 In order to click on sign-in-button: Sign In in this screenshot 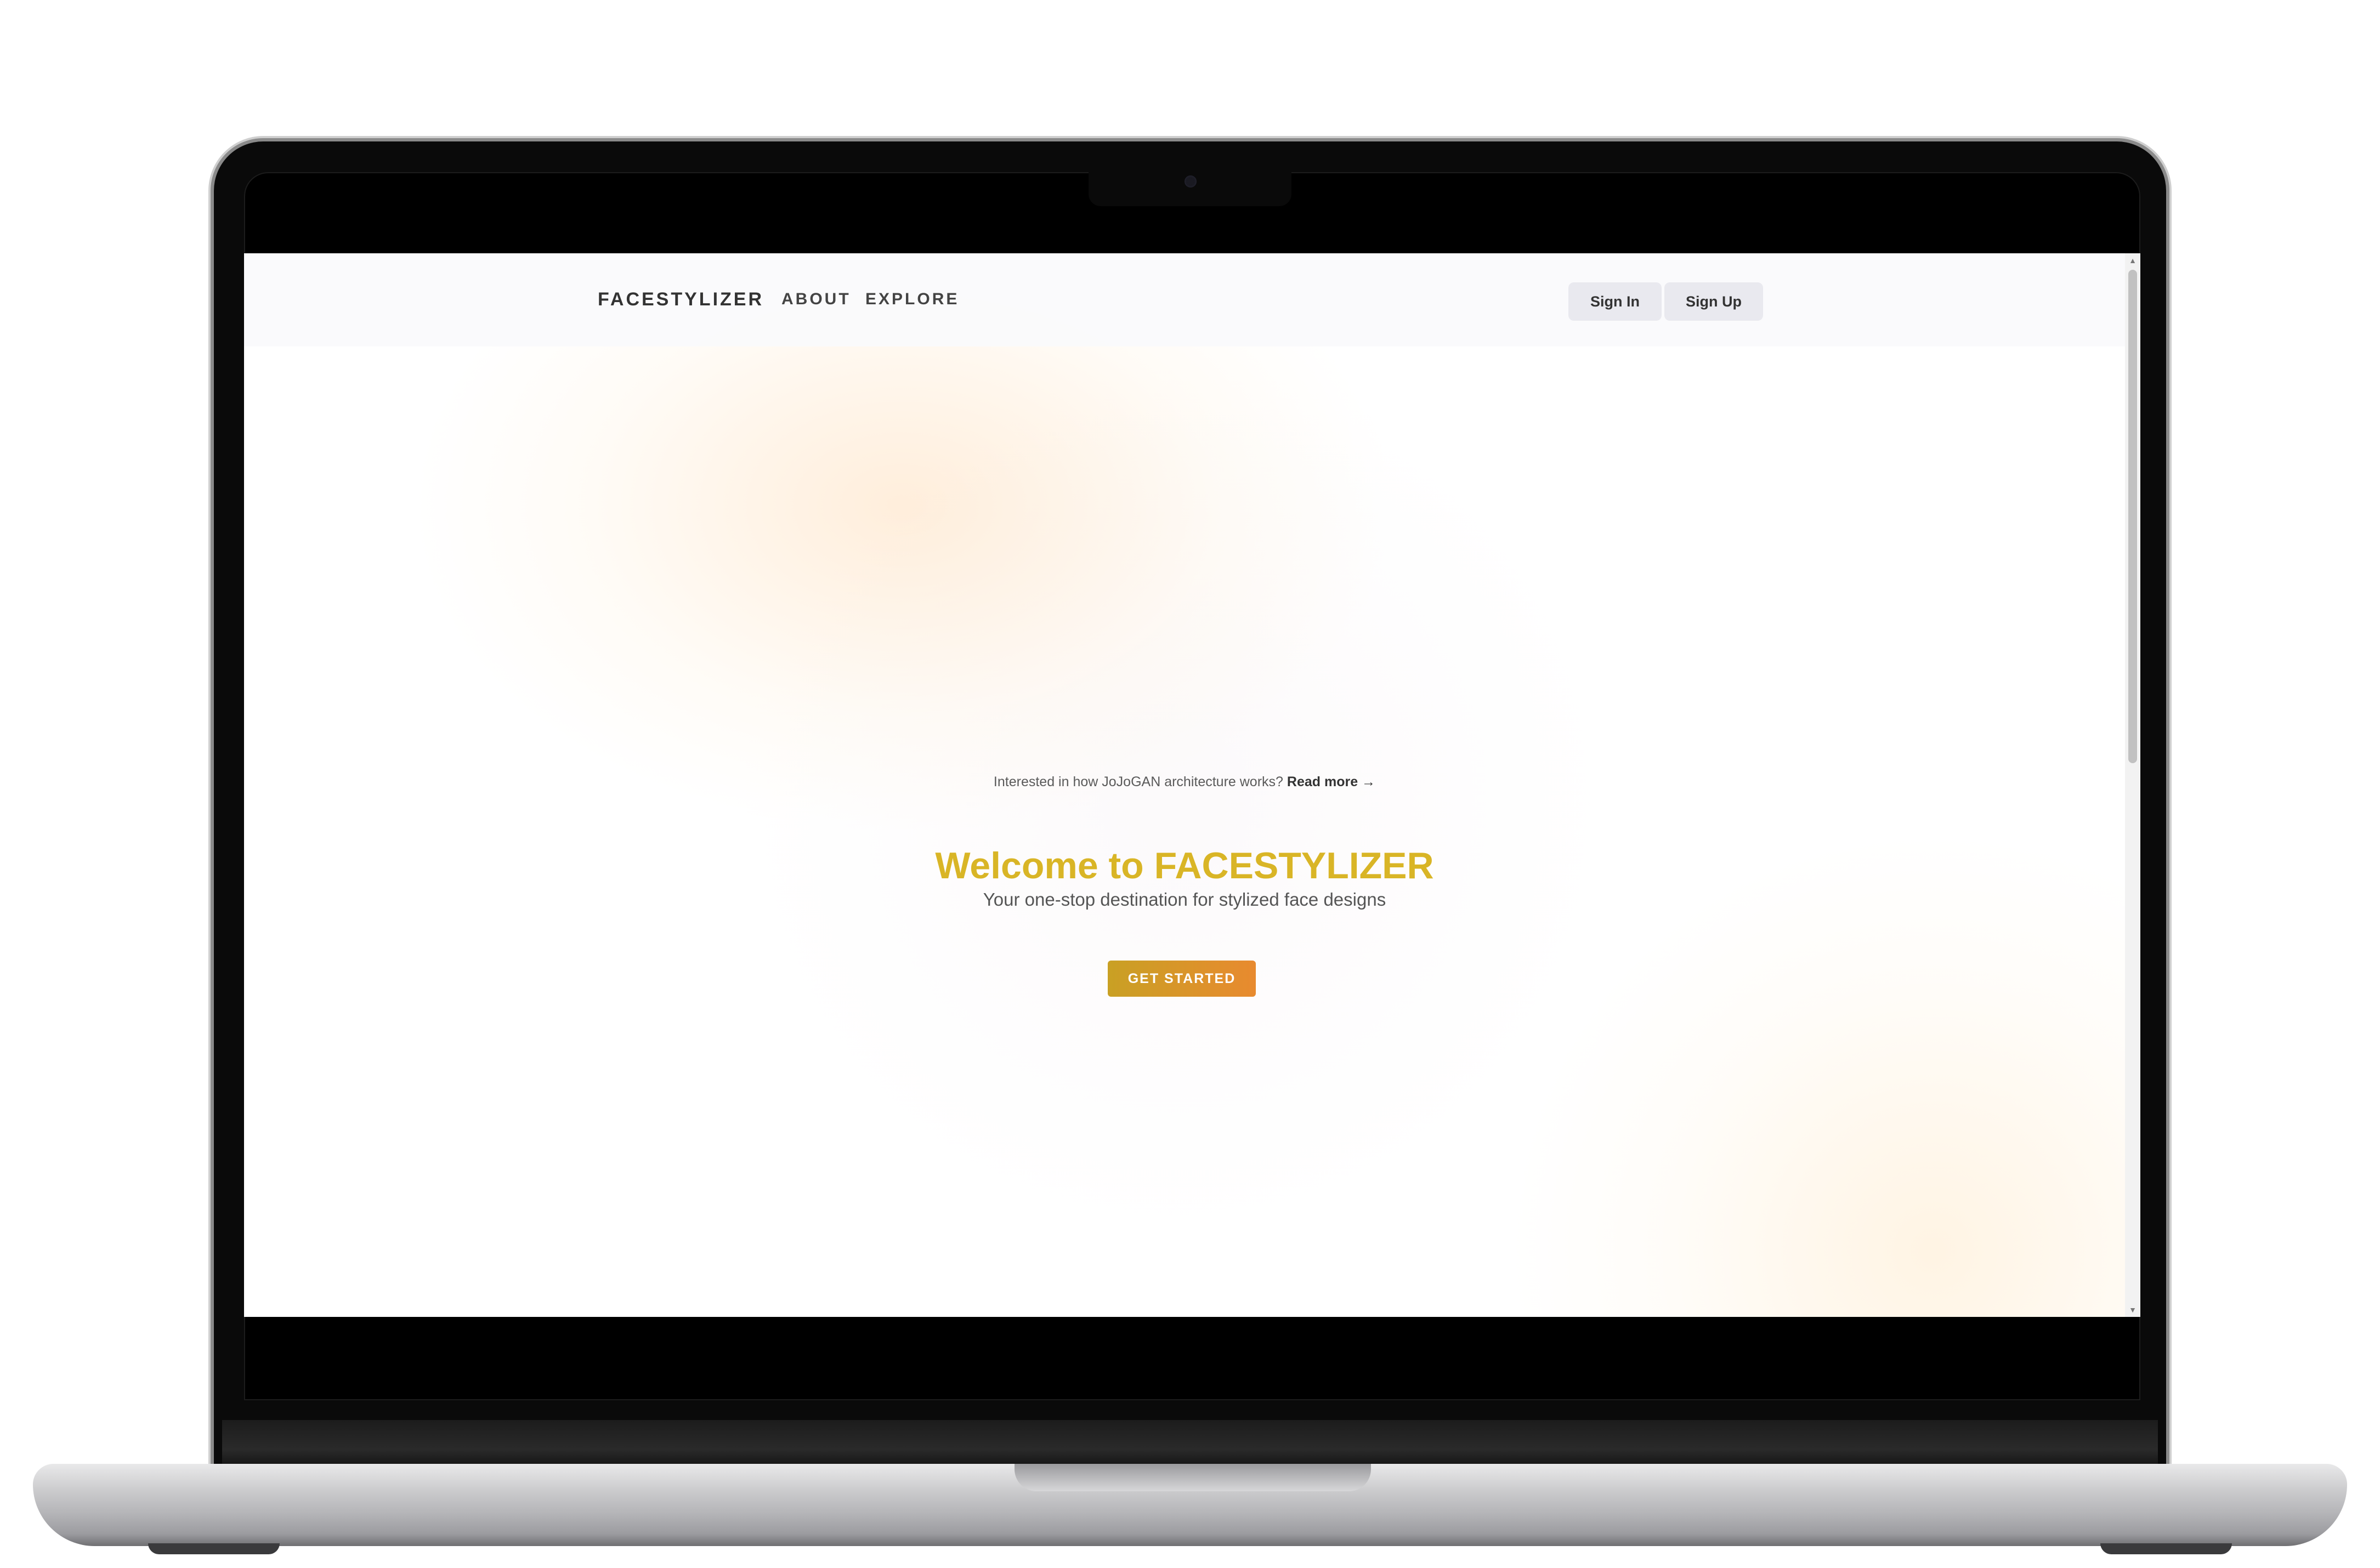, I will do `click(1615, 301)`.